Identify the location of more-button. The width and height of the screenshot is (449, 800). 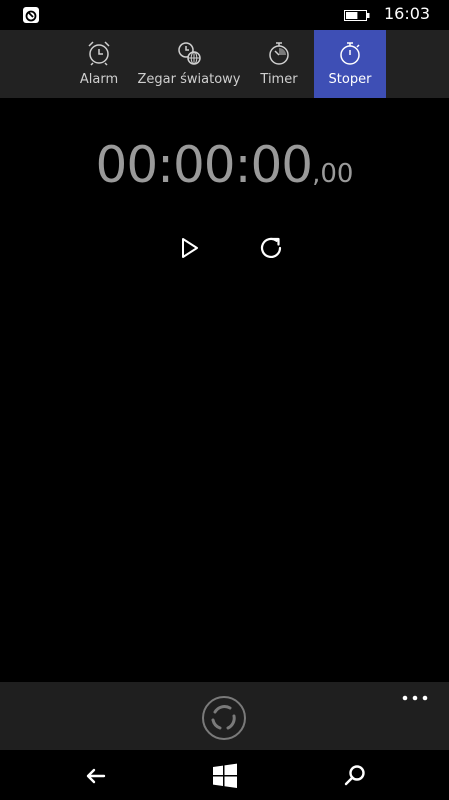
(416, 698).